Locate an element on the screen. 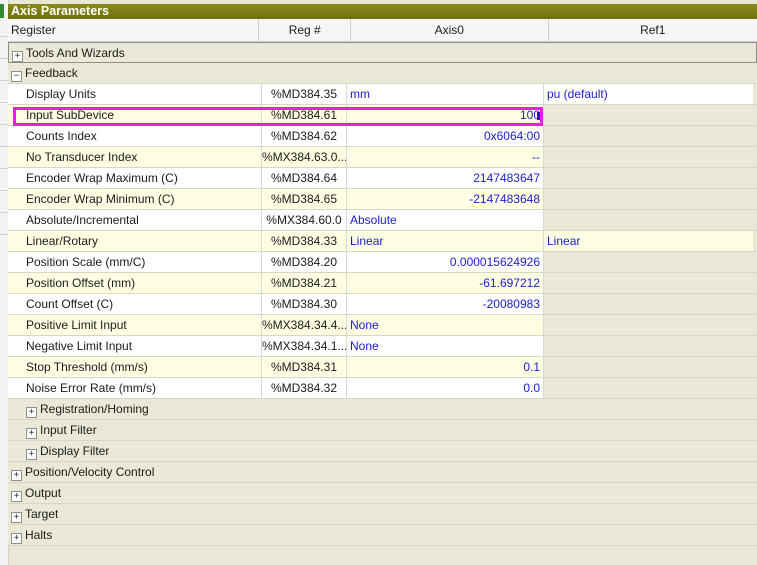  param-reg: %MD384.30 is located at coordinates (304, 304).